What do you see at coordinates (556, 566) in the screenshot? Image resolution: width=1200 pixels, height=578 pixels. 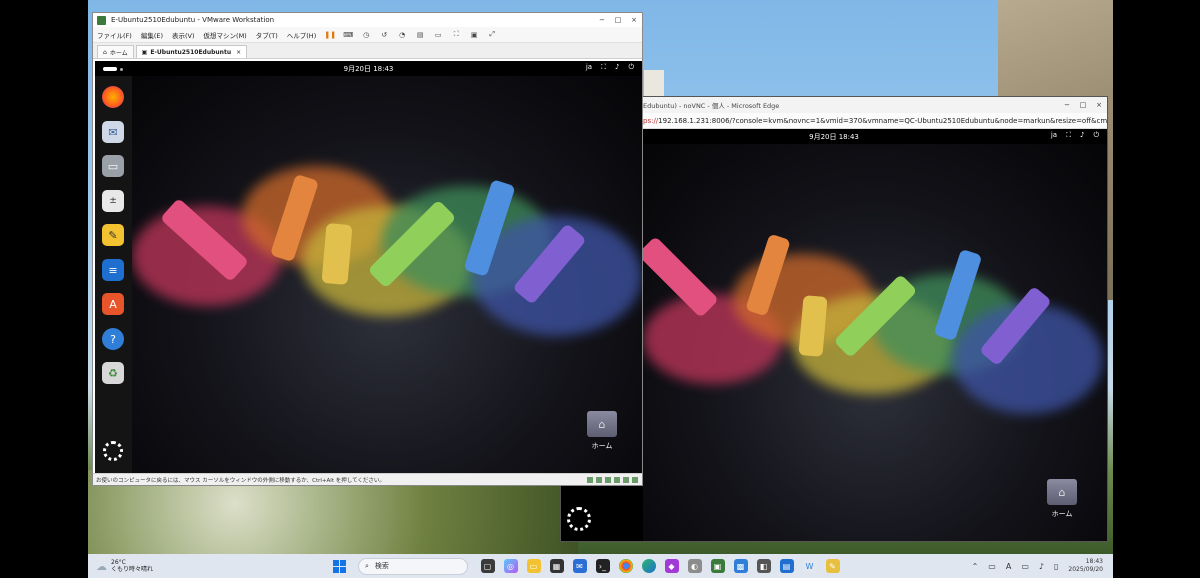 I see `store-icon: ▦` at bounding box center [556, 566].